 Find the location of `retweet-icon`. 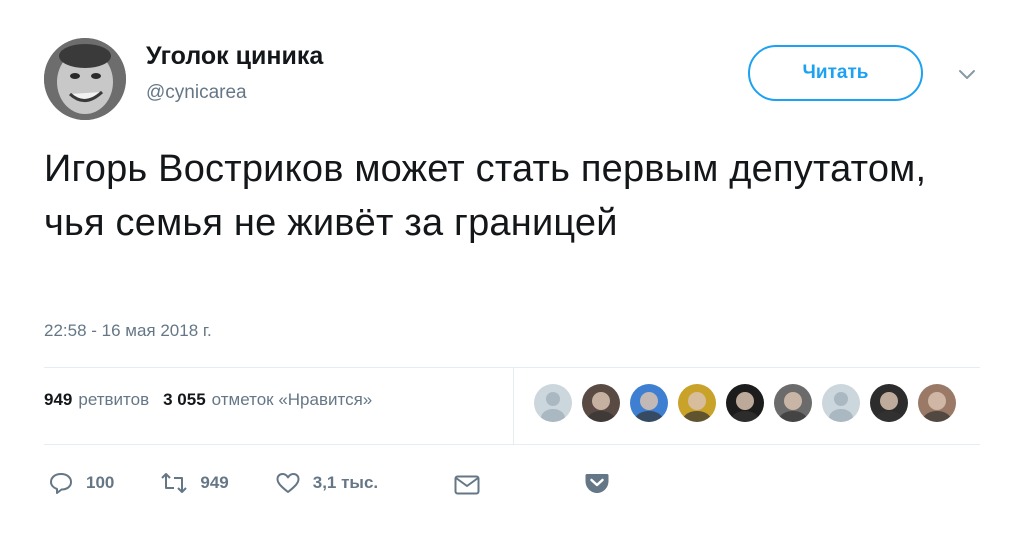

retweet-icon is located at coordinates (174, 483).